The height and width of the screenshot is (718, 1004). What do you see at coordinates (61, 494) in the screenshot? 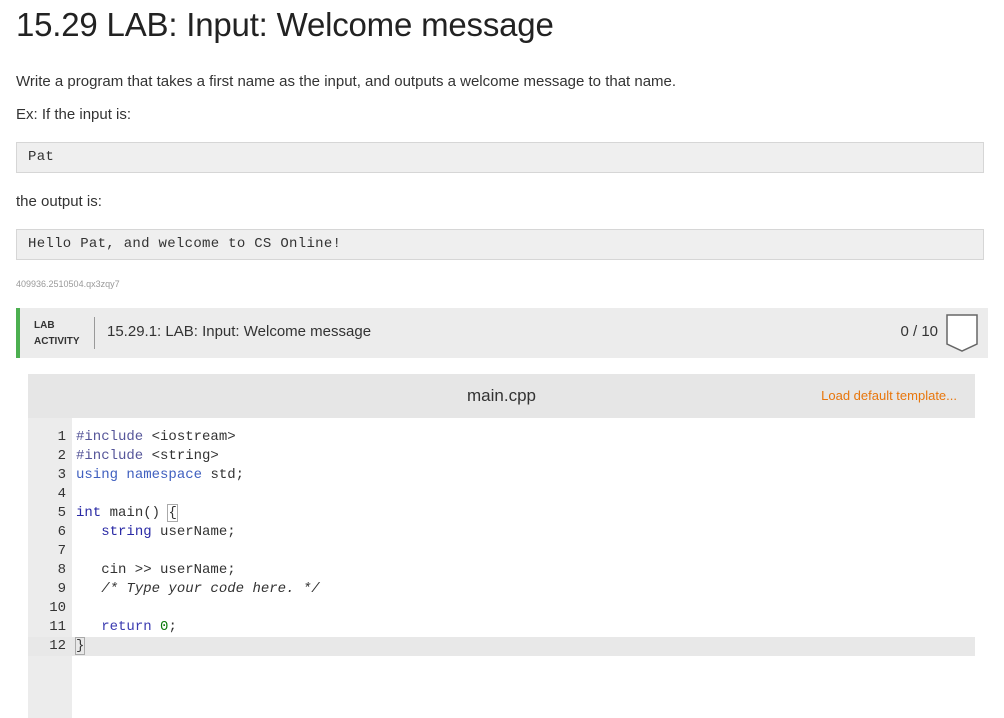
I see `line-number: 4` at bounding box center [61, 494].